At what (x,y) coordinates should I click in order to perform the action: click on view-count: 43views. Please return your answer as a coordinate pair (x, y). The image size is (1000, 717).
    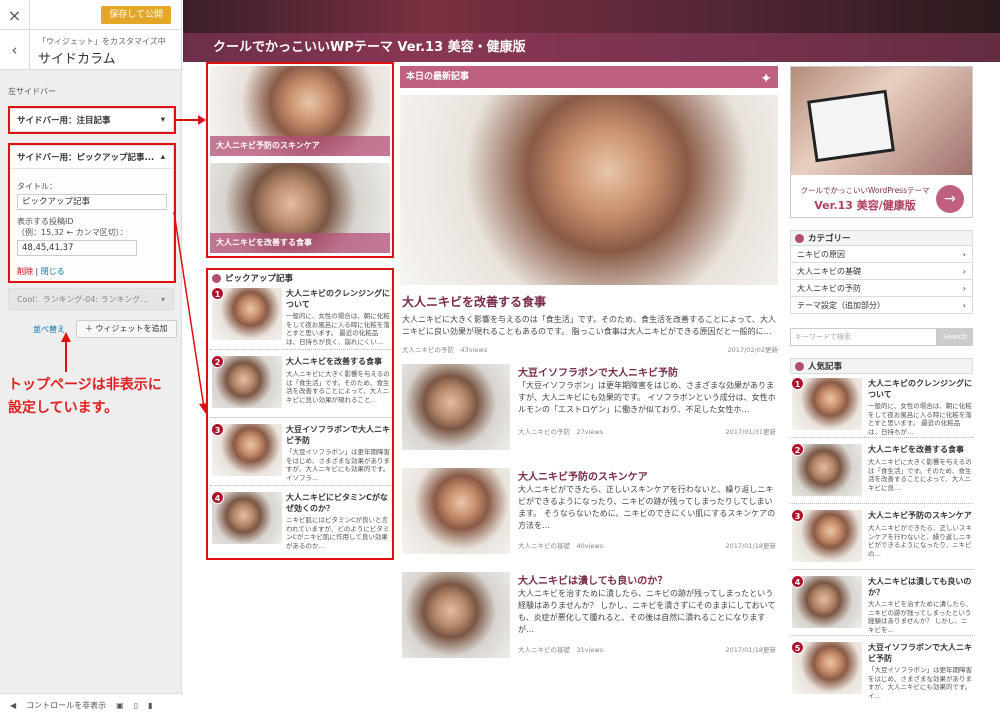
    Looking at the image, I should click on (474, 350).